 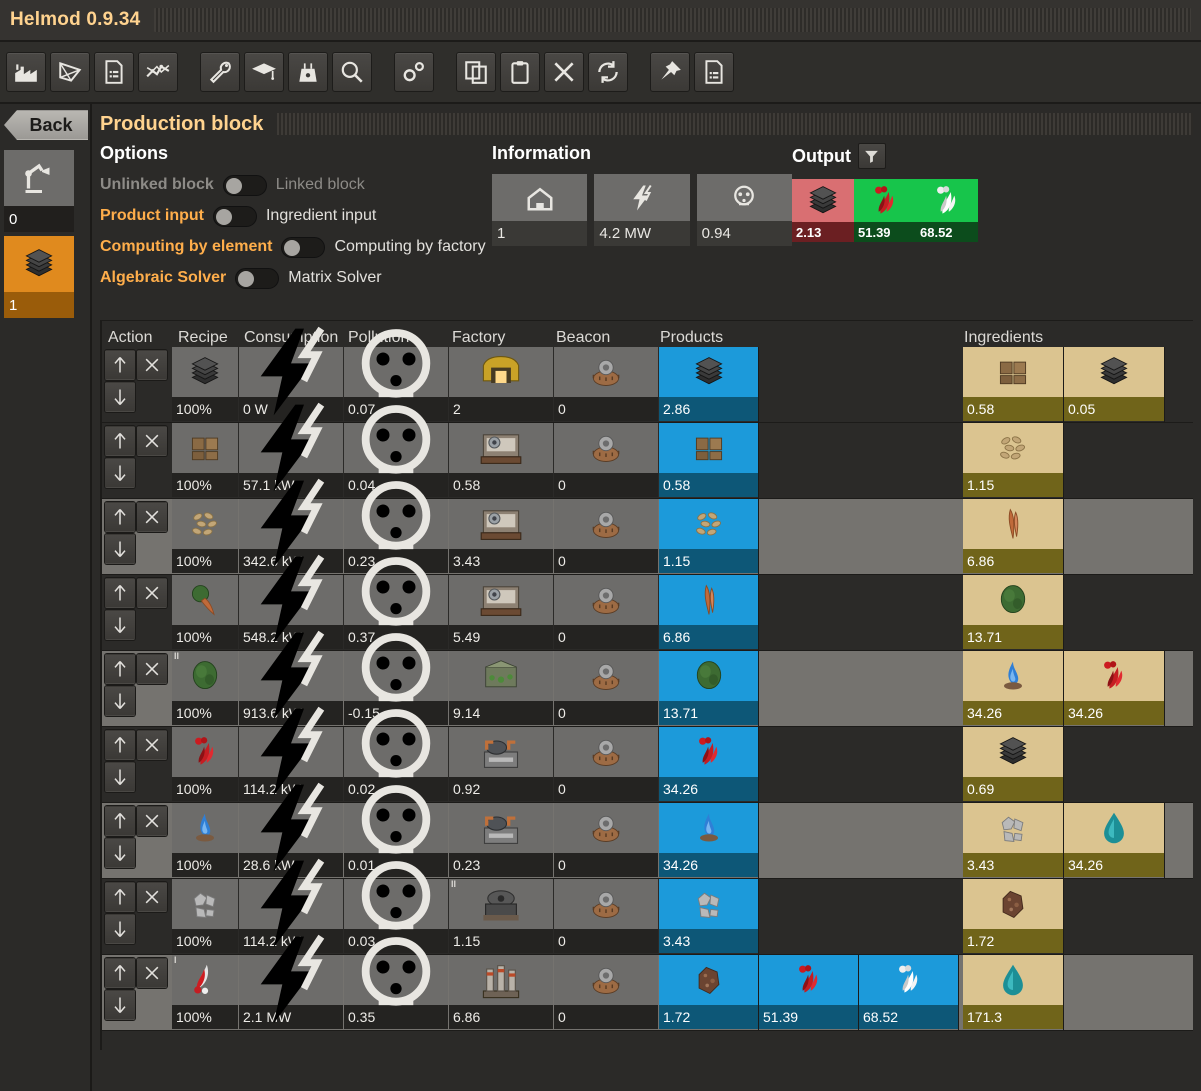 I want to click on block-root: 0, so click(x=39, y=191).